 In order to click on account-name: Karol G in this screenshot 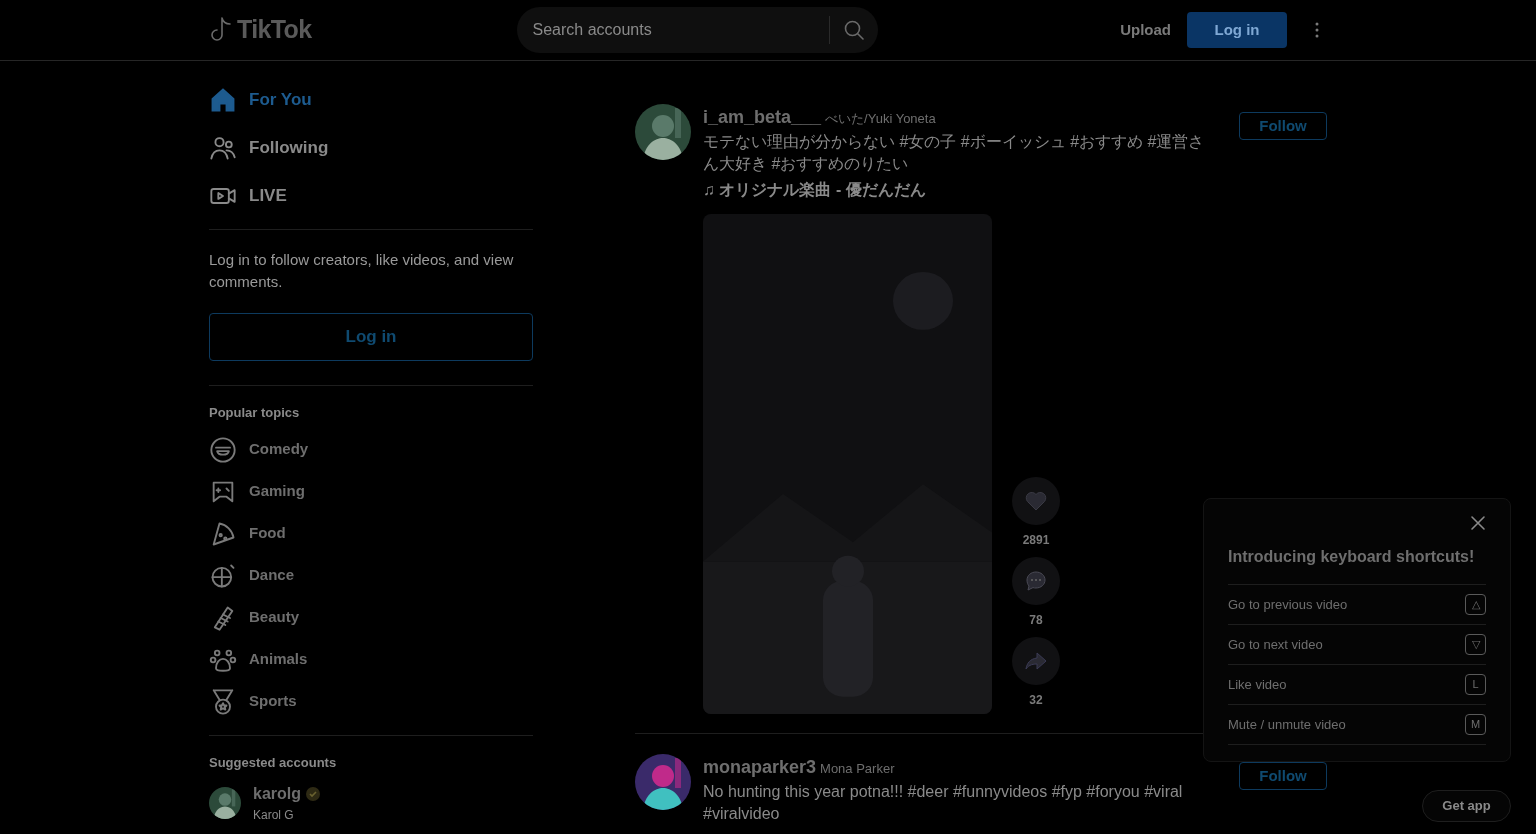, I will do `click(274, 815)`.